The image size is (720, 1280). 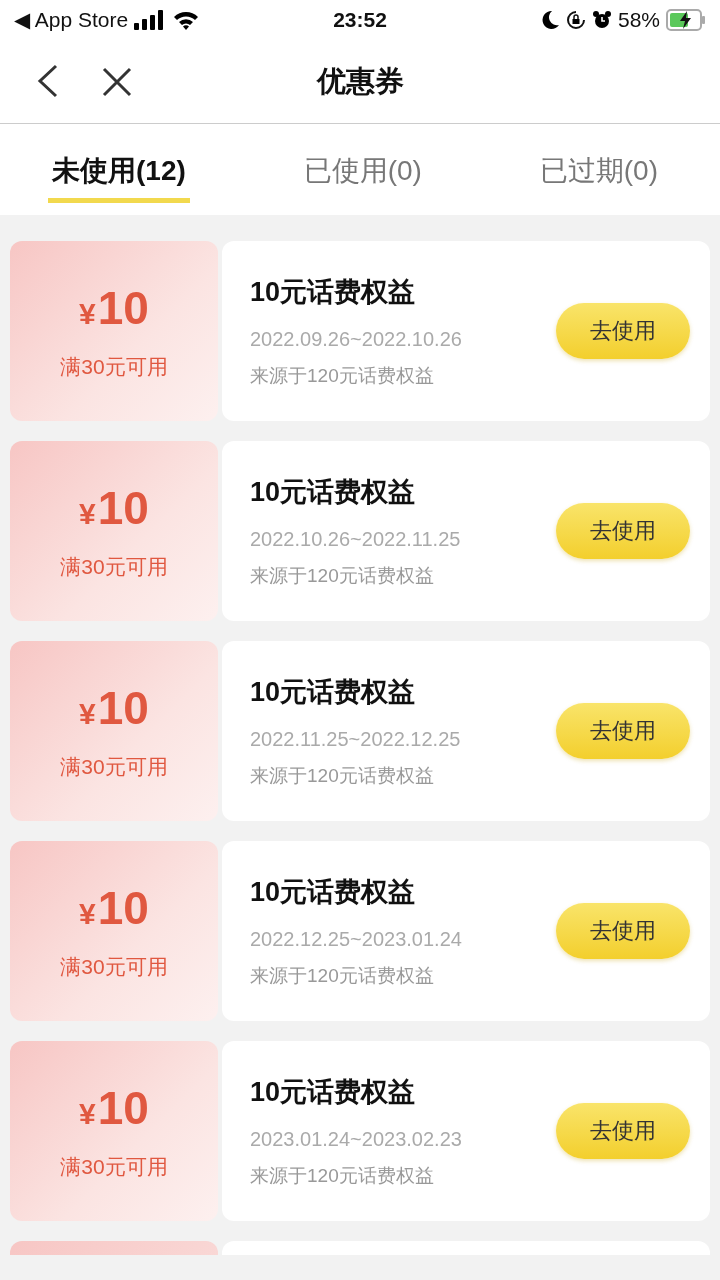 What do you see at coordinates (119, 163) in the screenshot?
I see `tab: 未使用(12)` at bounding box center [119, 163].